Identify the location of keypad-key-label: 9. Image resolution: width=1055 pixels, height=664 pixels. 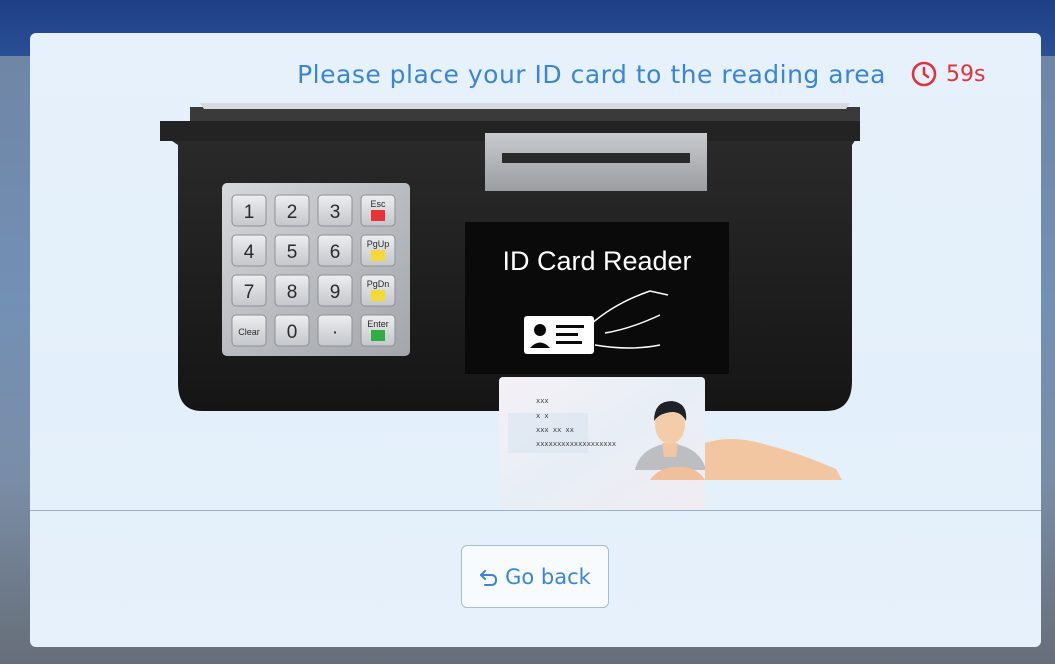
(335, 292).